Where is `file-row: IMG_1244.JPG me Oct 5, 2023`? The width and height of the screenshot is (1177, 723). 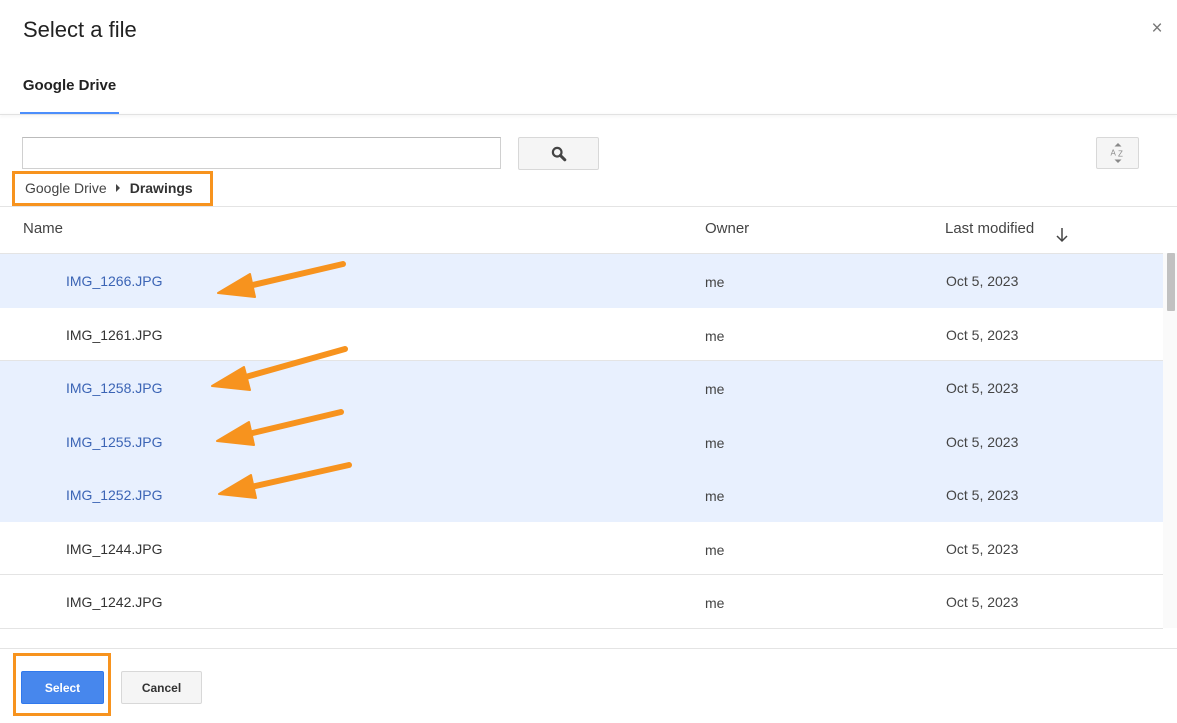
file-row: IMG_1244.JPG me Oct 5, 2023 is located at coordinates (581, 548).